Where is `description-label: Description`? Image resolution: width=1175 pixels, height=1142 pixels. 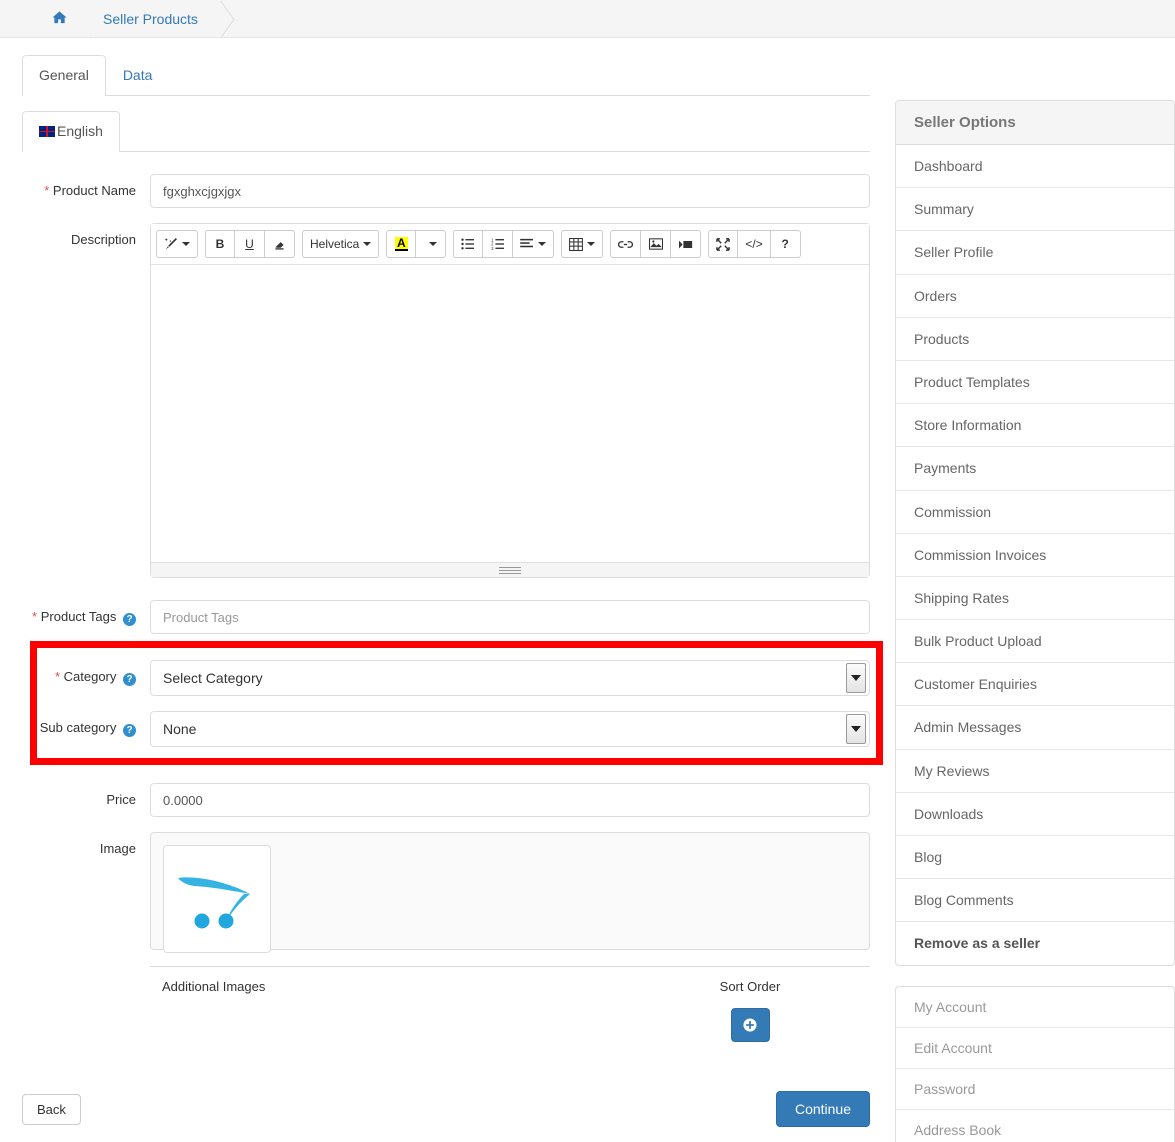 description-label: Description is located at coordinates (86, 236).